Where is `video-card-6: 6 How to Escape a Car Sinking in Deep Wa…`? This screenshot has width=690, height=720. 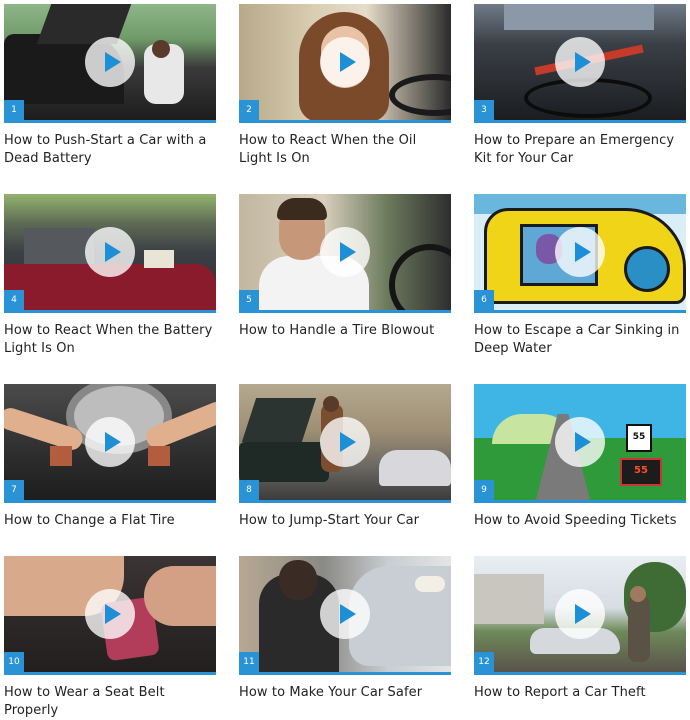 video-card-6: 6 How to Escape a Car Sinking in Deep Wa… is located at coordinates (580, 276).